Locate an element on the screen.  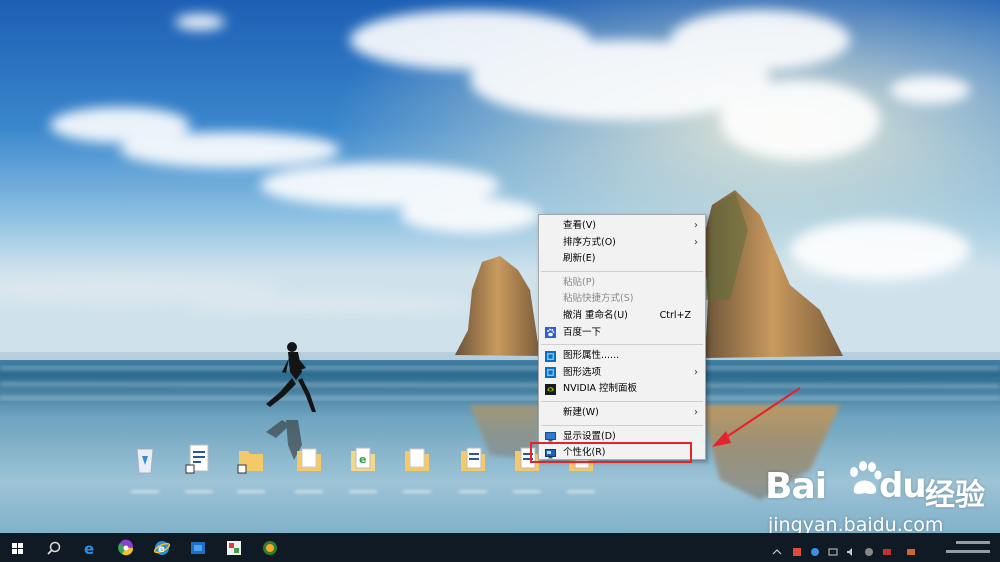
start-button is located at coordinates (18, 548).